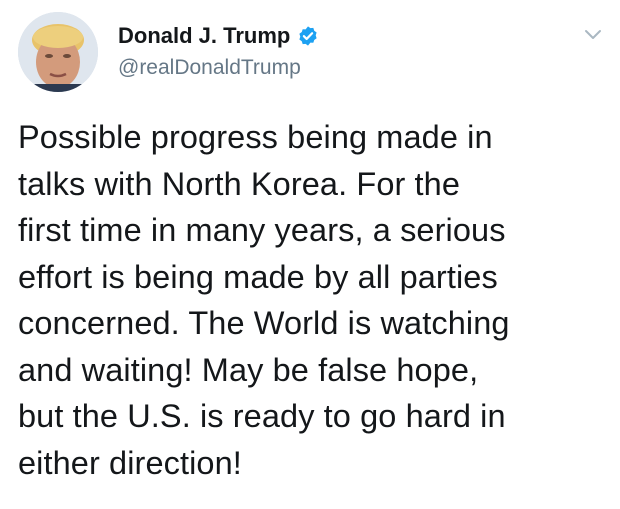  I want to click on tweet-line: first time in many years, a serious, so click(262, 230).